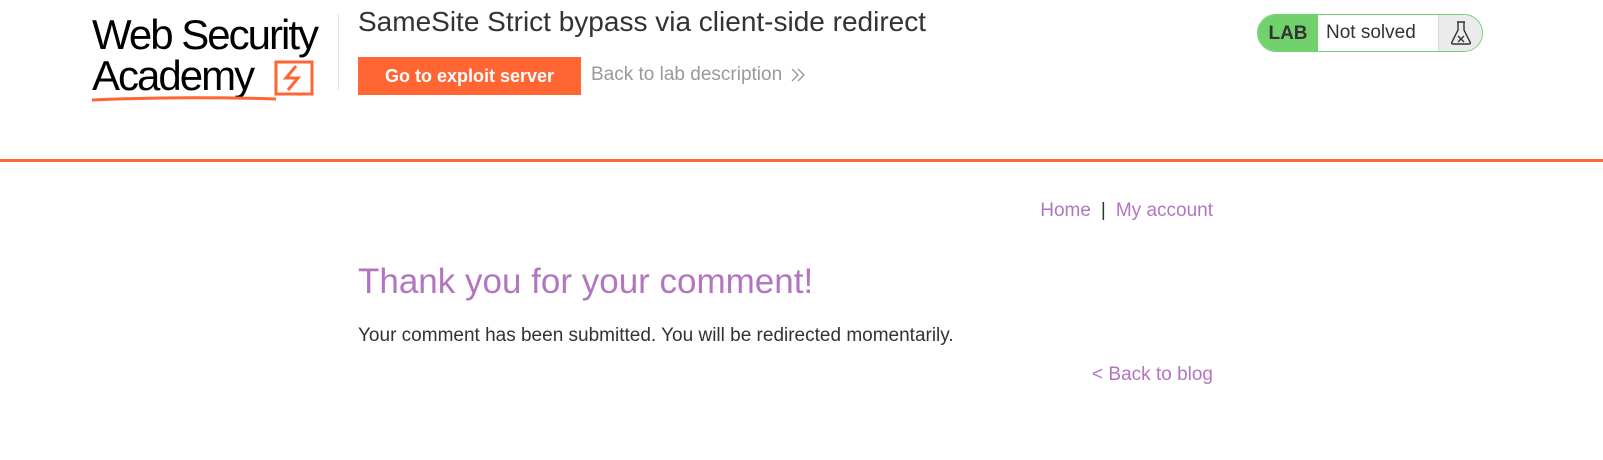  What do you see at coordinates (184, 99) in the screenshot?
I see `logo-underline` at bounding box center [184, 99].